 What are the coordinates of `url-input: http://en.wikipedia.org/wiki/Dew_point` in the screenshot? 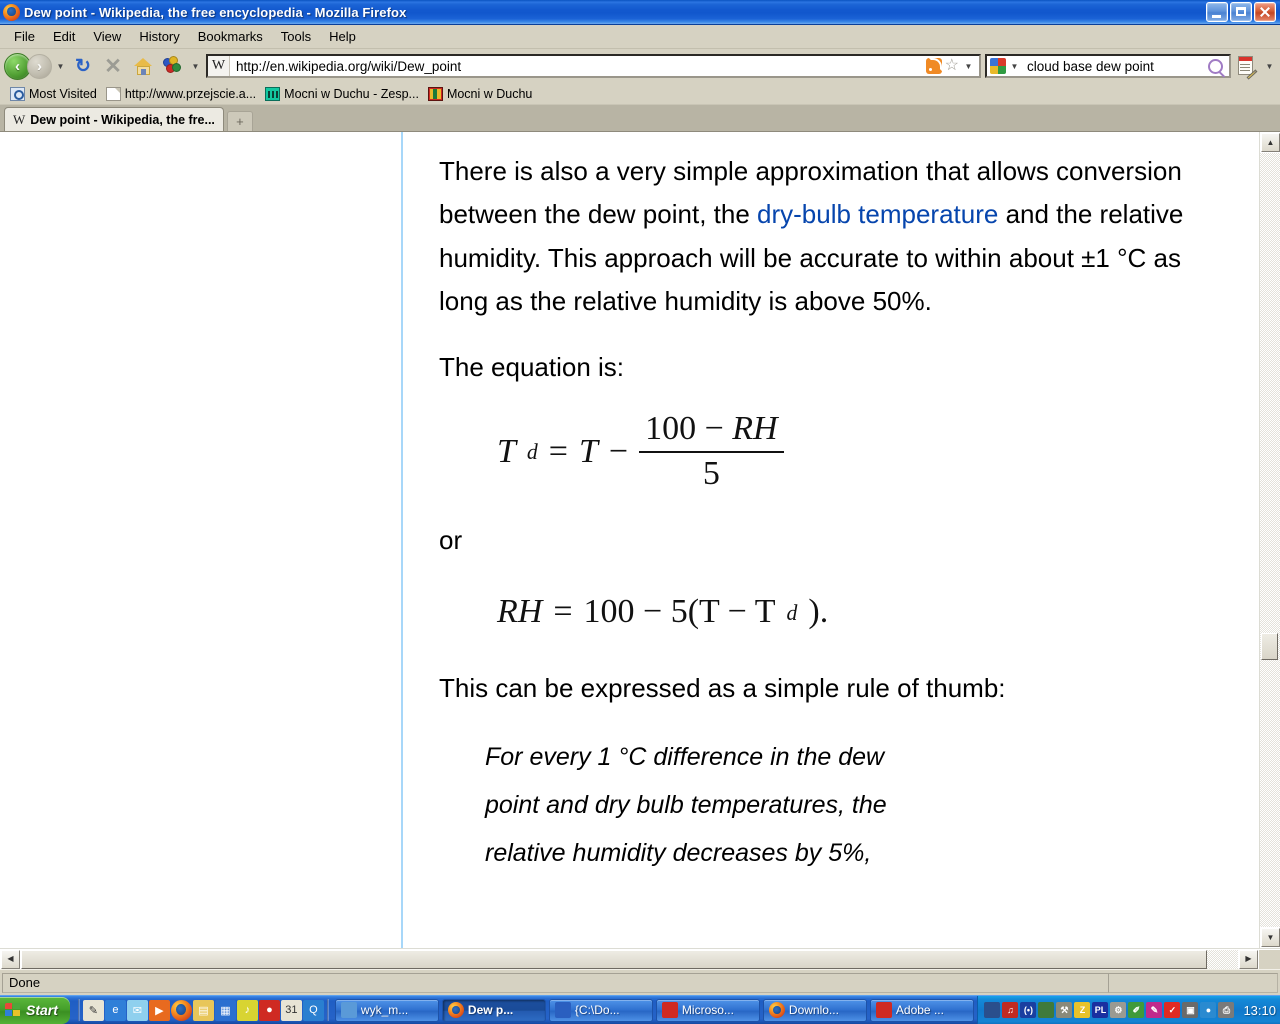 It's located at (578, 66).